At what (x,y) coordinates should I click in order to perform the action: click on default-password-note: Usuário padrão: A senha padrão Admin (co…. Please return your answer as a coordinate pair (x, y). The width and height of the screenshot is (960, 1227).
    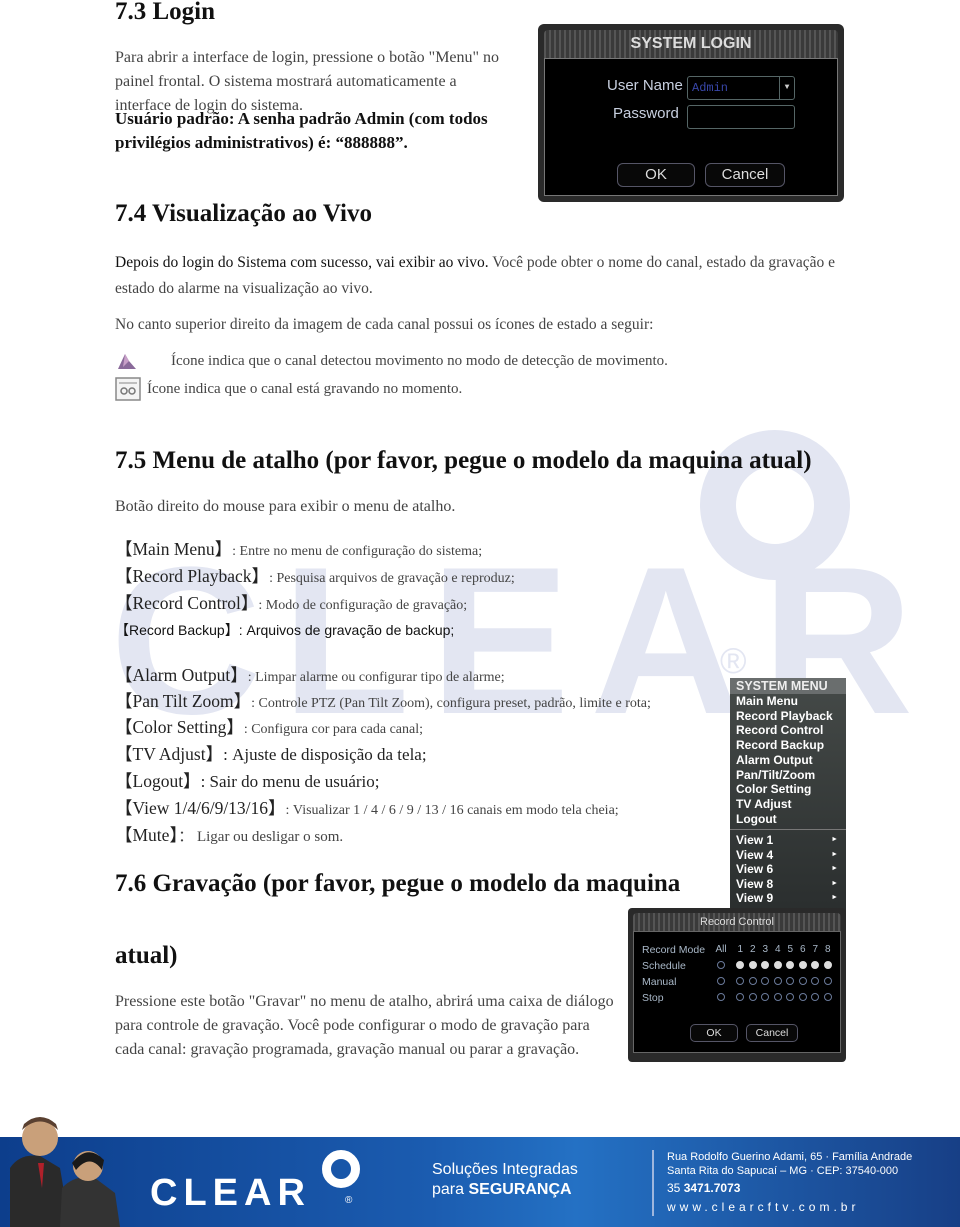
    Looking at the image, I should click on (301, 130).